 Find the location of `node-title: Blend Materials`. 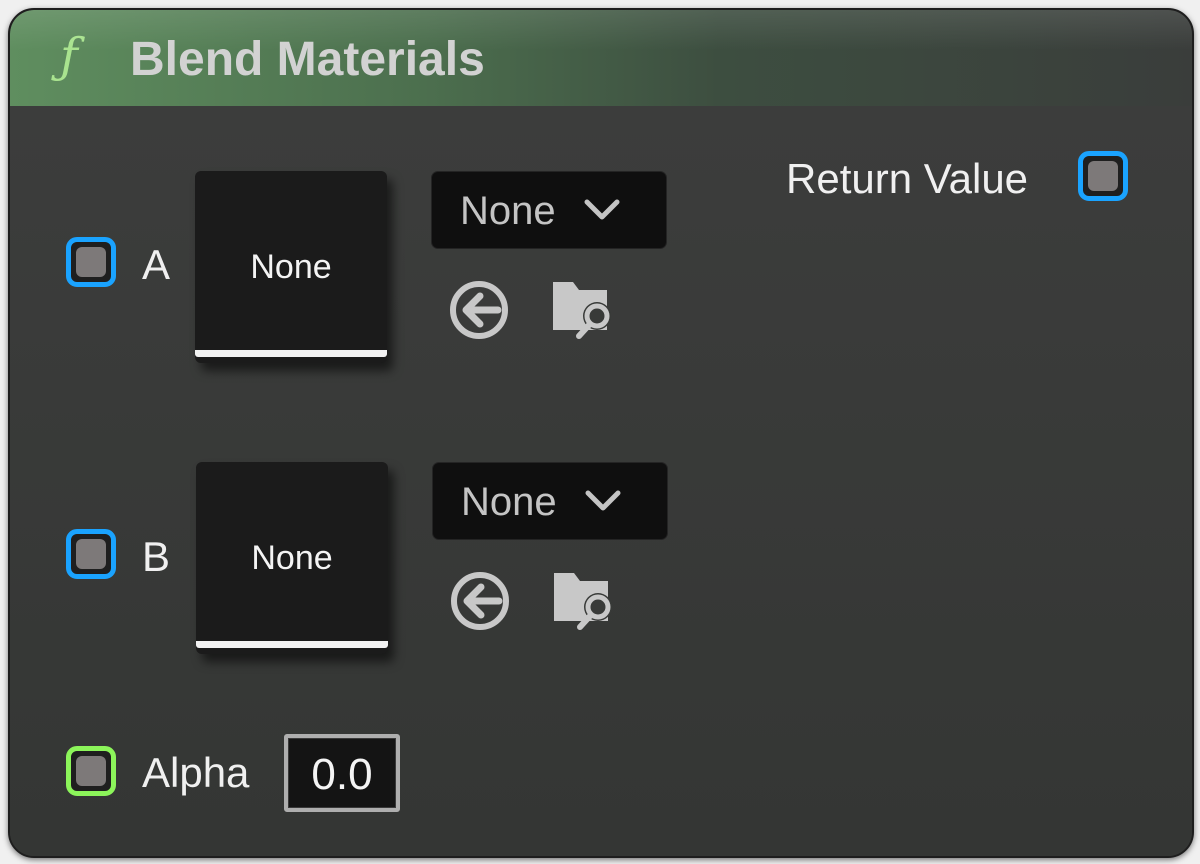

node-title: Blend Materials is located at coordinates (307, 59).